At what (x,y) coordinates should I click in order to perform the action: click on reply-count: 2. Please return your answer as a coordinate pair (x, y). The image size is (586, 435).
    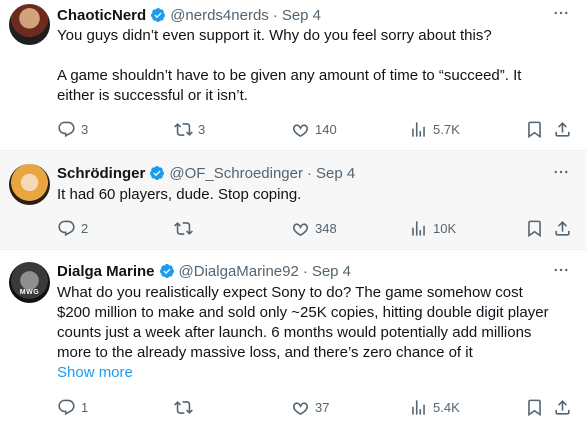
    Looking at the image, I should click on (85, 228).